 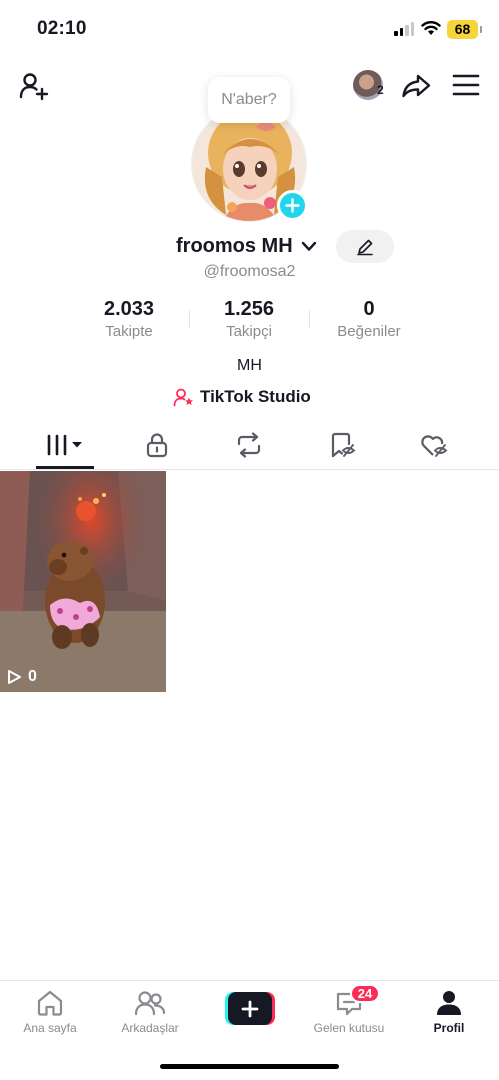 I want to click on tiktok-studio-label: TikTok Studio, so click(x=255, y=396).